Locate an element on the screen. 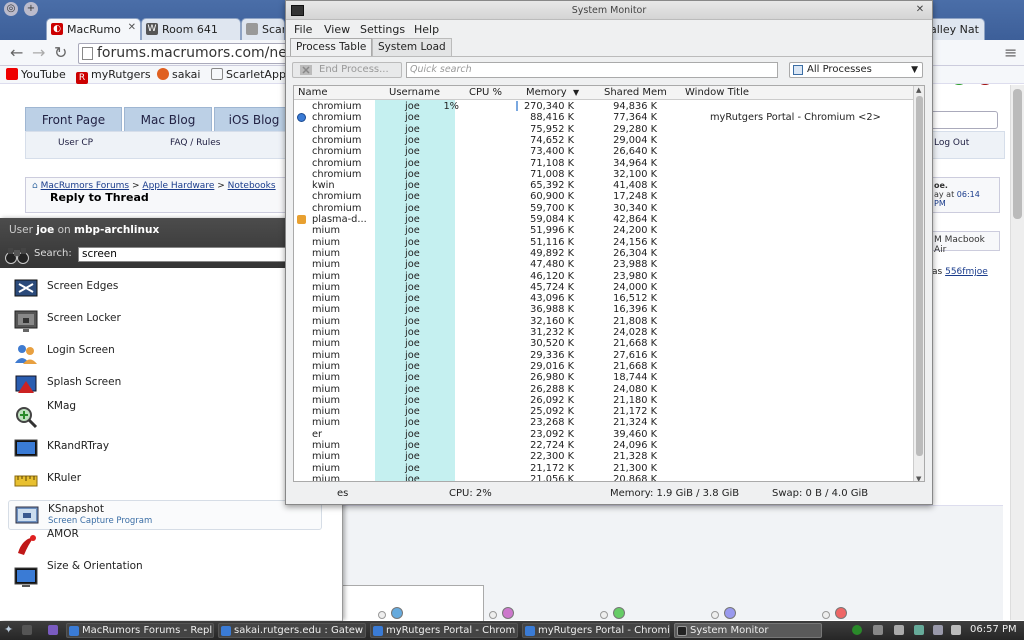 This screenshot has height=640, width=1024. reload-icon: ↻ is located at coordinates (60, 53).